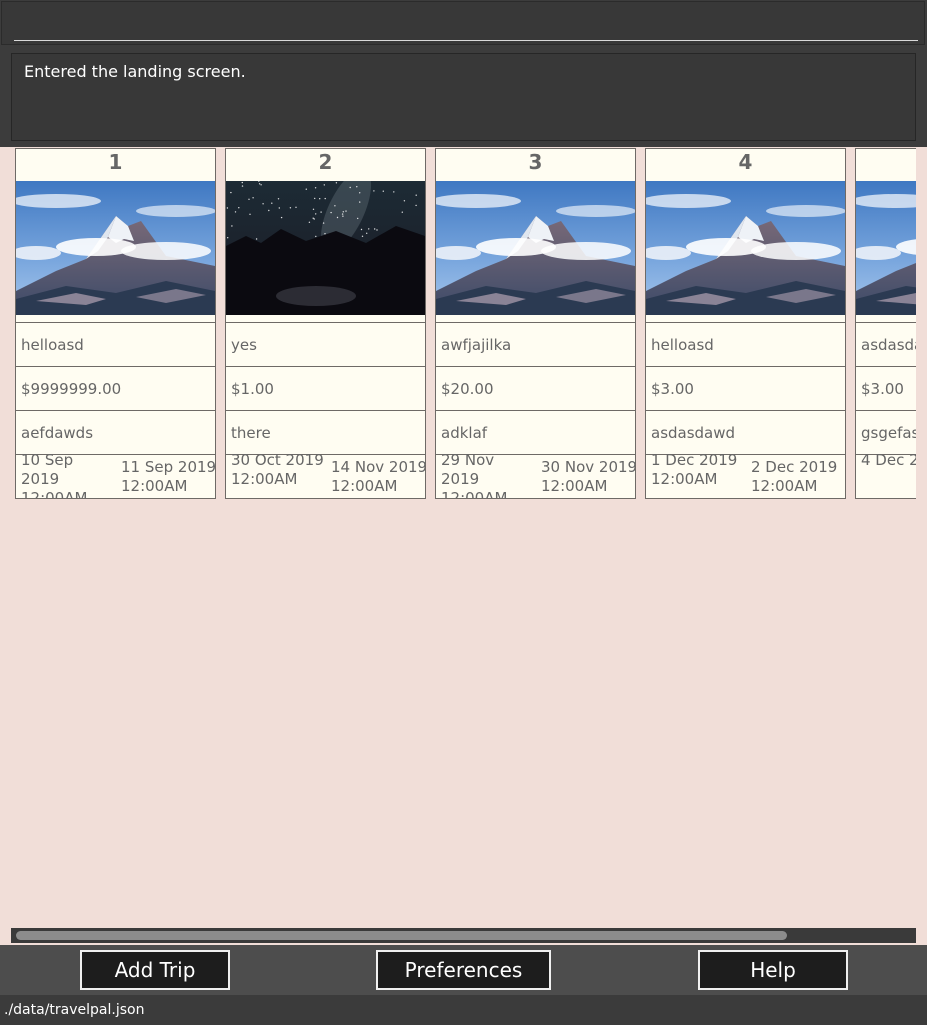 The width and height of the screenshot is (927, 1025). I want to click on trip-name: yes, so click(325, 344).